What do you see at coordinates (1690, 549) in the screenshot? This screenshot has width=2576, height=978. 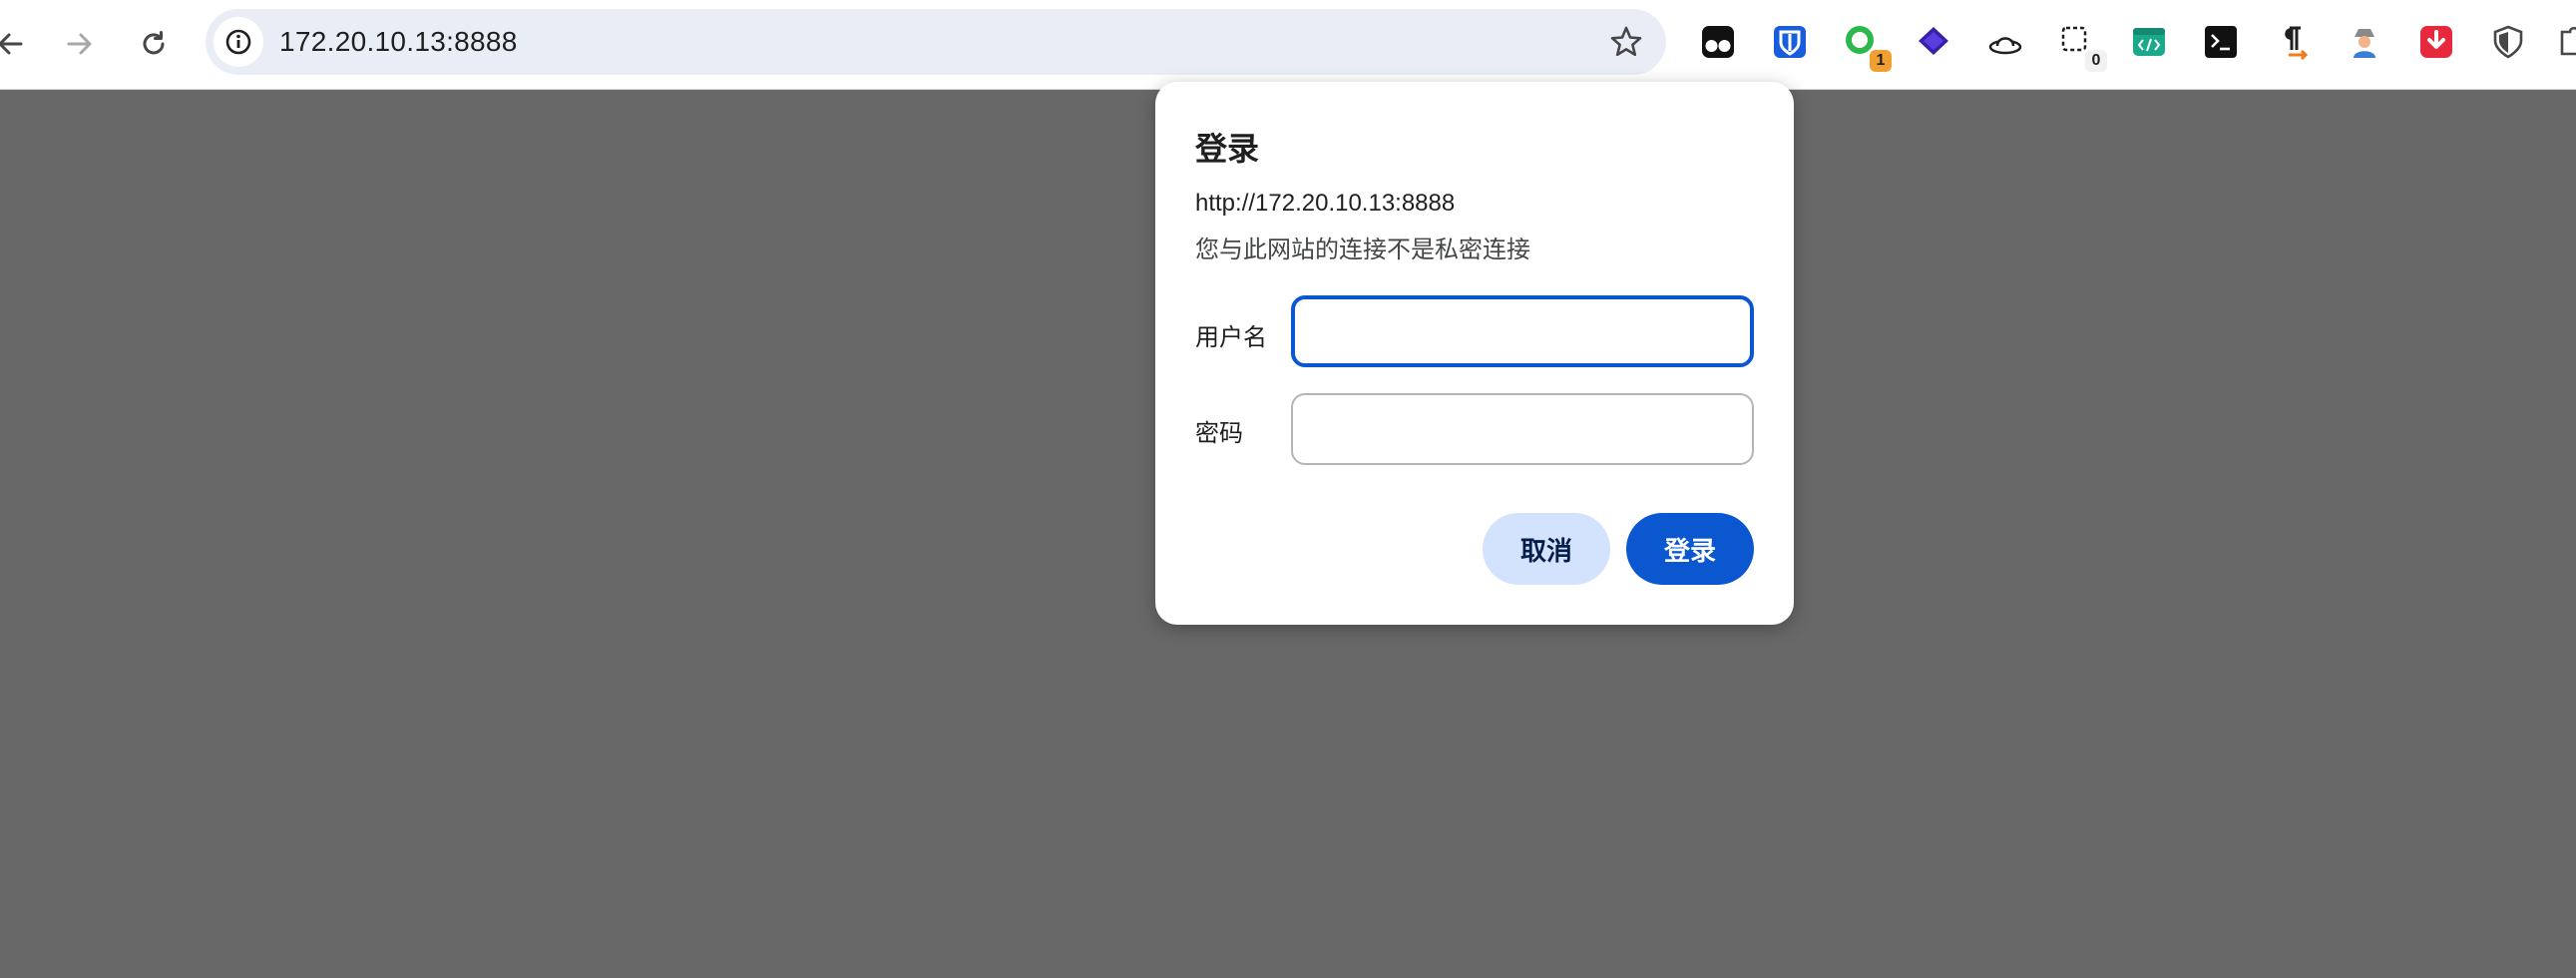 I see `login-button: 登录` at bounding box center [1690, 549].